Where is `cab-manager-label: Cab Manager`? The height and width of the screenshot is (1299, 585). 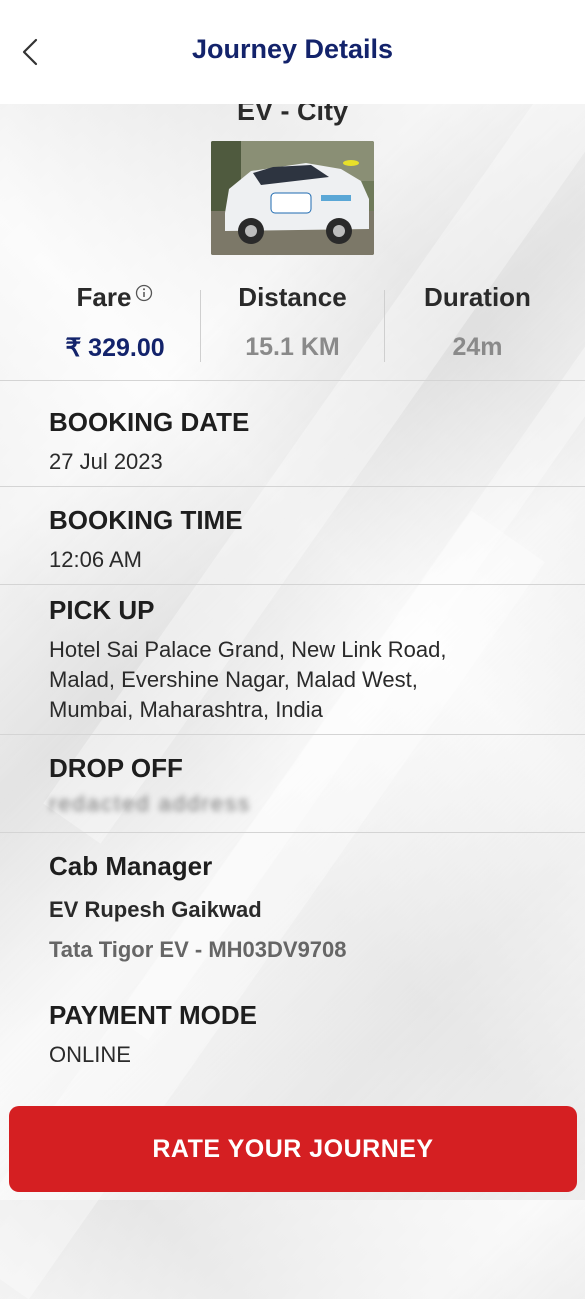 cab-manager-label: Cab Manager is located at coordinates (131, 866).